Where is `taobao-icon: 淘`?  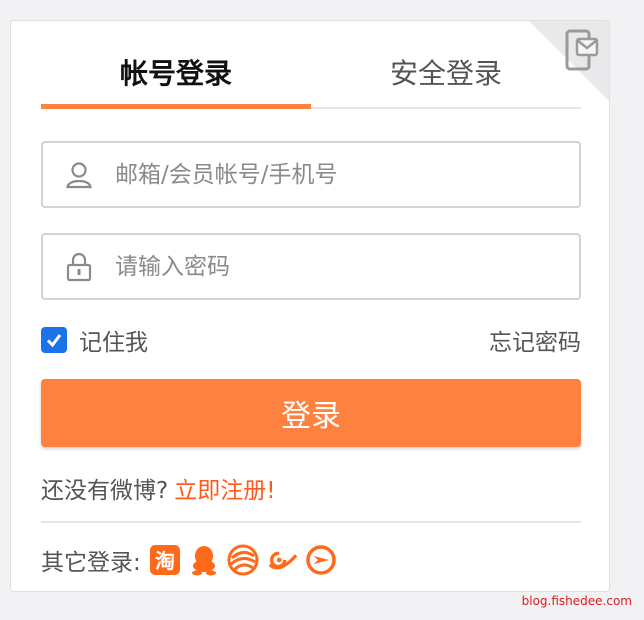 taobao-icon: 淘 is located at coordinates (165, 560).